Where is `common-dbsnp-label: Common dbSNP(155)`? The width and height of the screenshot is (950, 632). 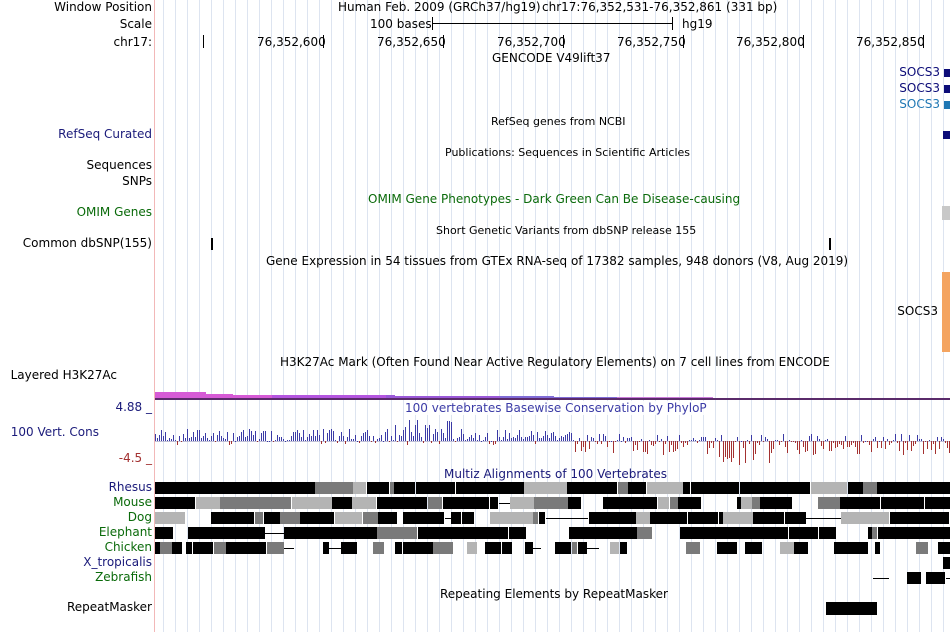
common-dbsnp-label: Common dbSNP(155) is located at coordinates (87, 243).